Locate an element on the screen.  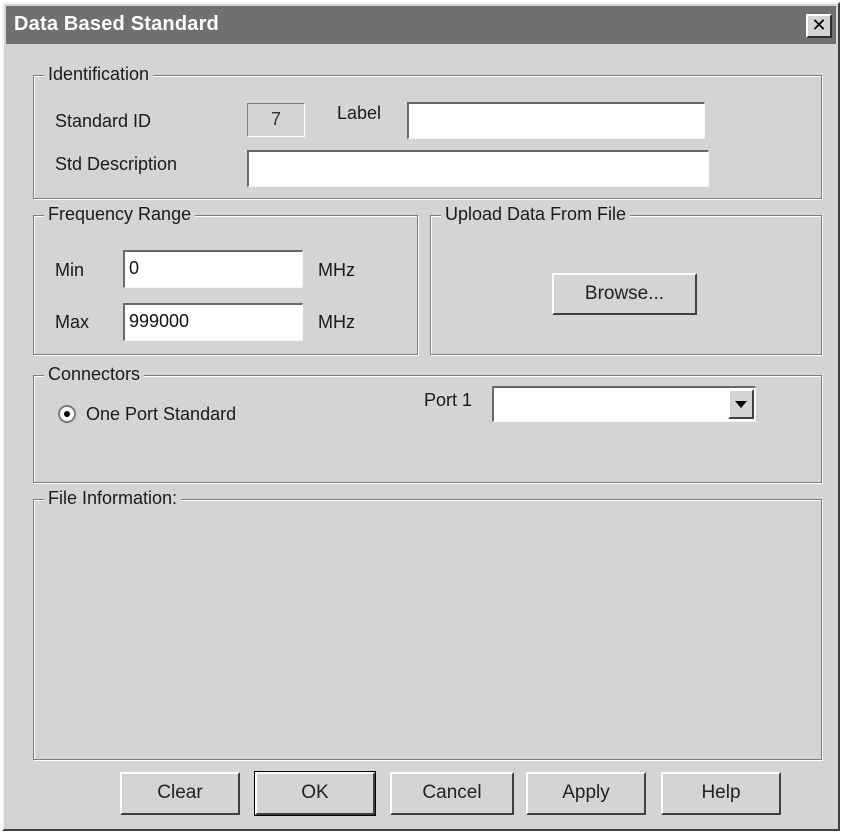
file-information-legend: File Information: is located at coordinates (113, 498).